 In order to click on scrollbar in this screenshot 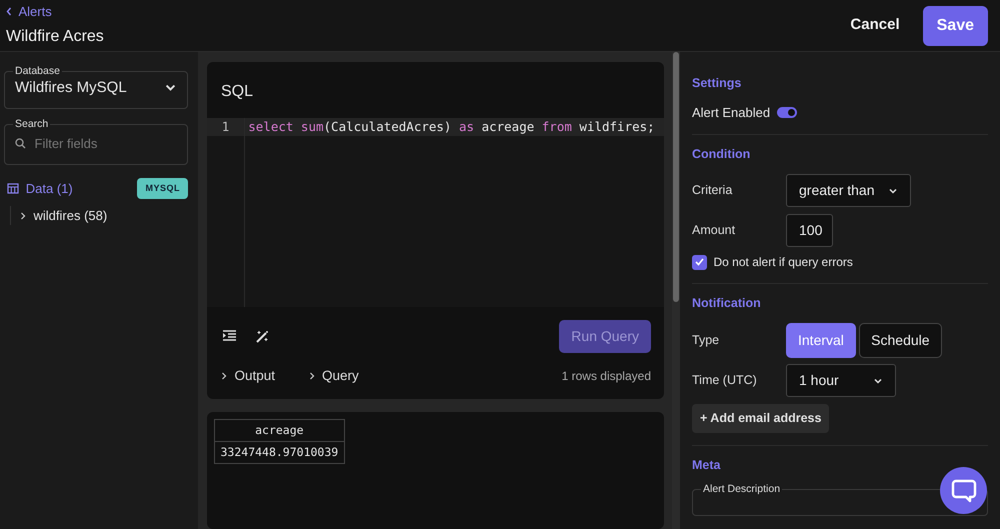, I will do `click(676, 177)`.